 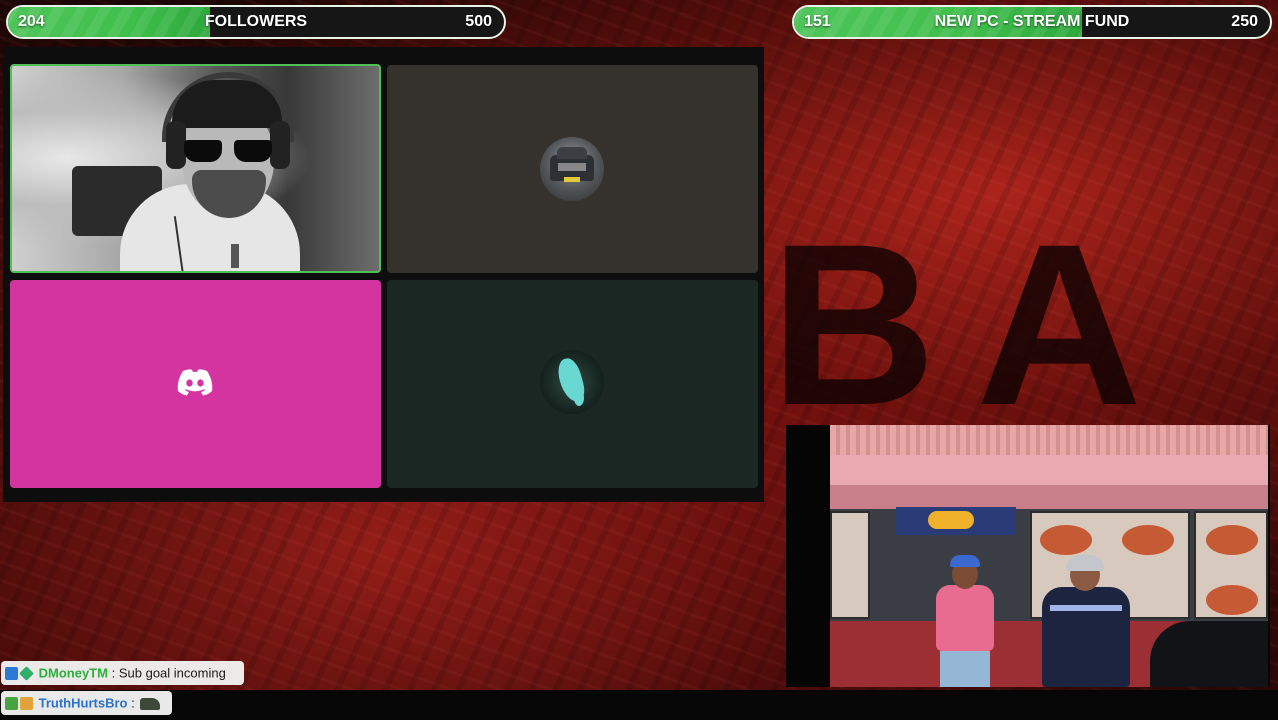 I want to click on video-band, so click(x=1049, y=497).